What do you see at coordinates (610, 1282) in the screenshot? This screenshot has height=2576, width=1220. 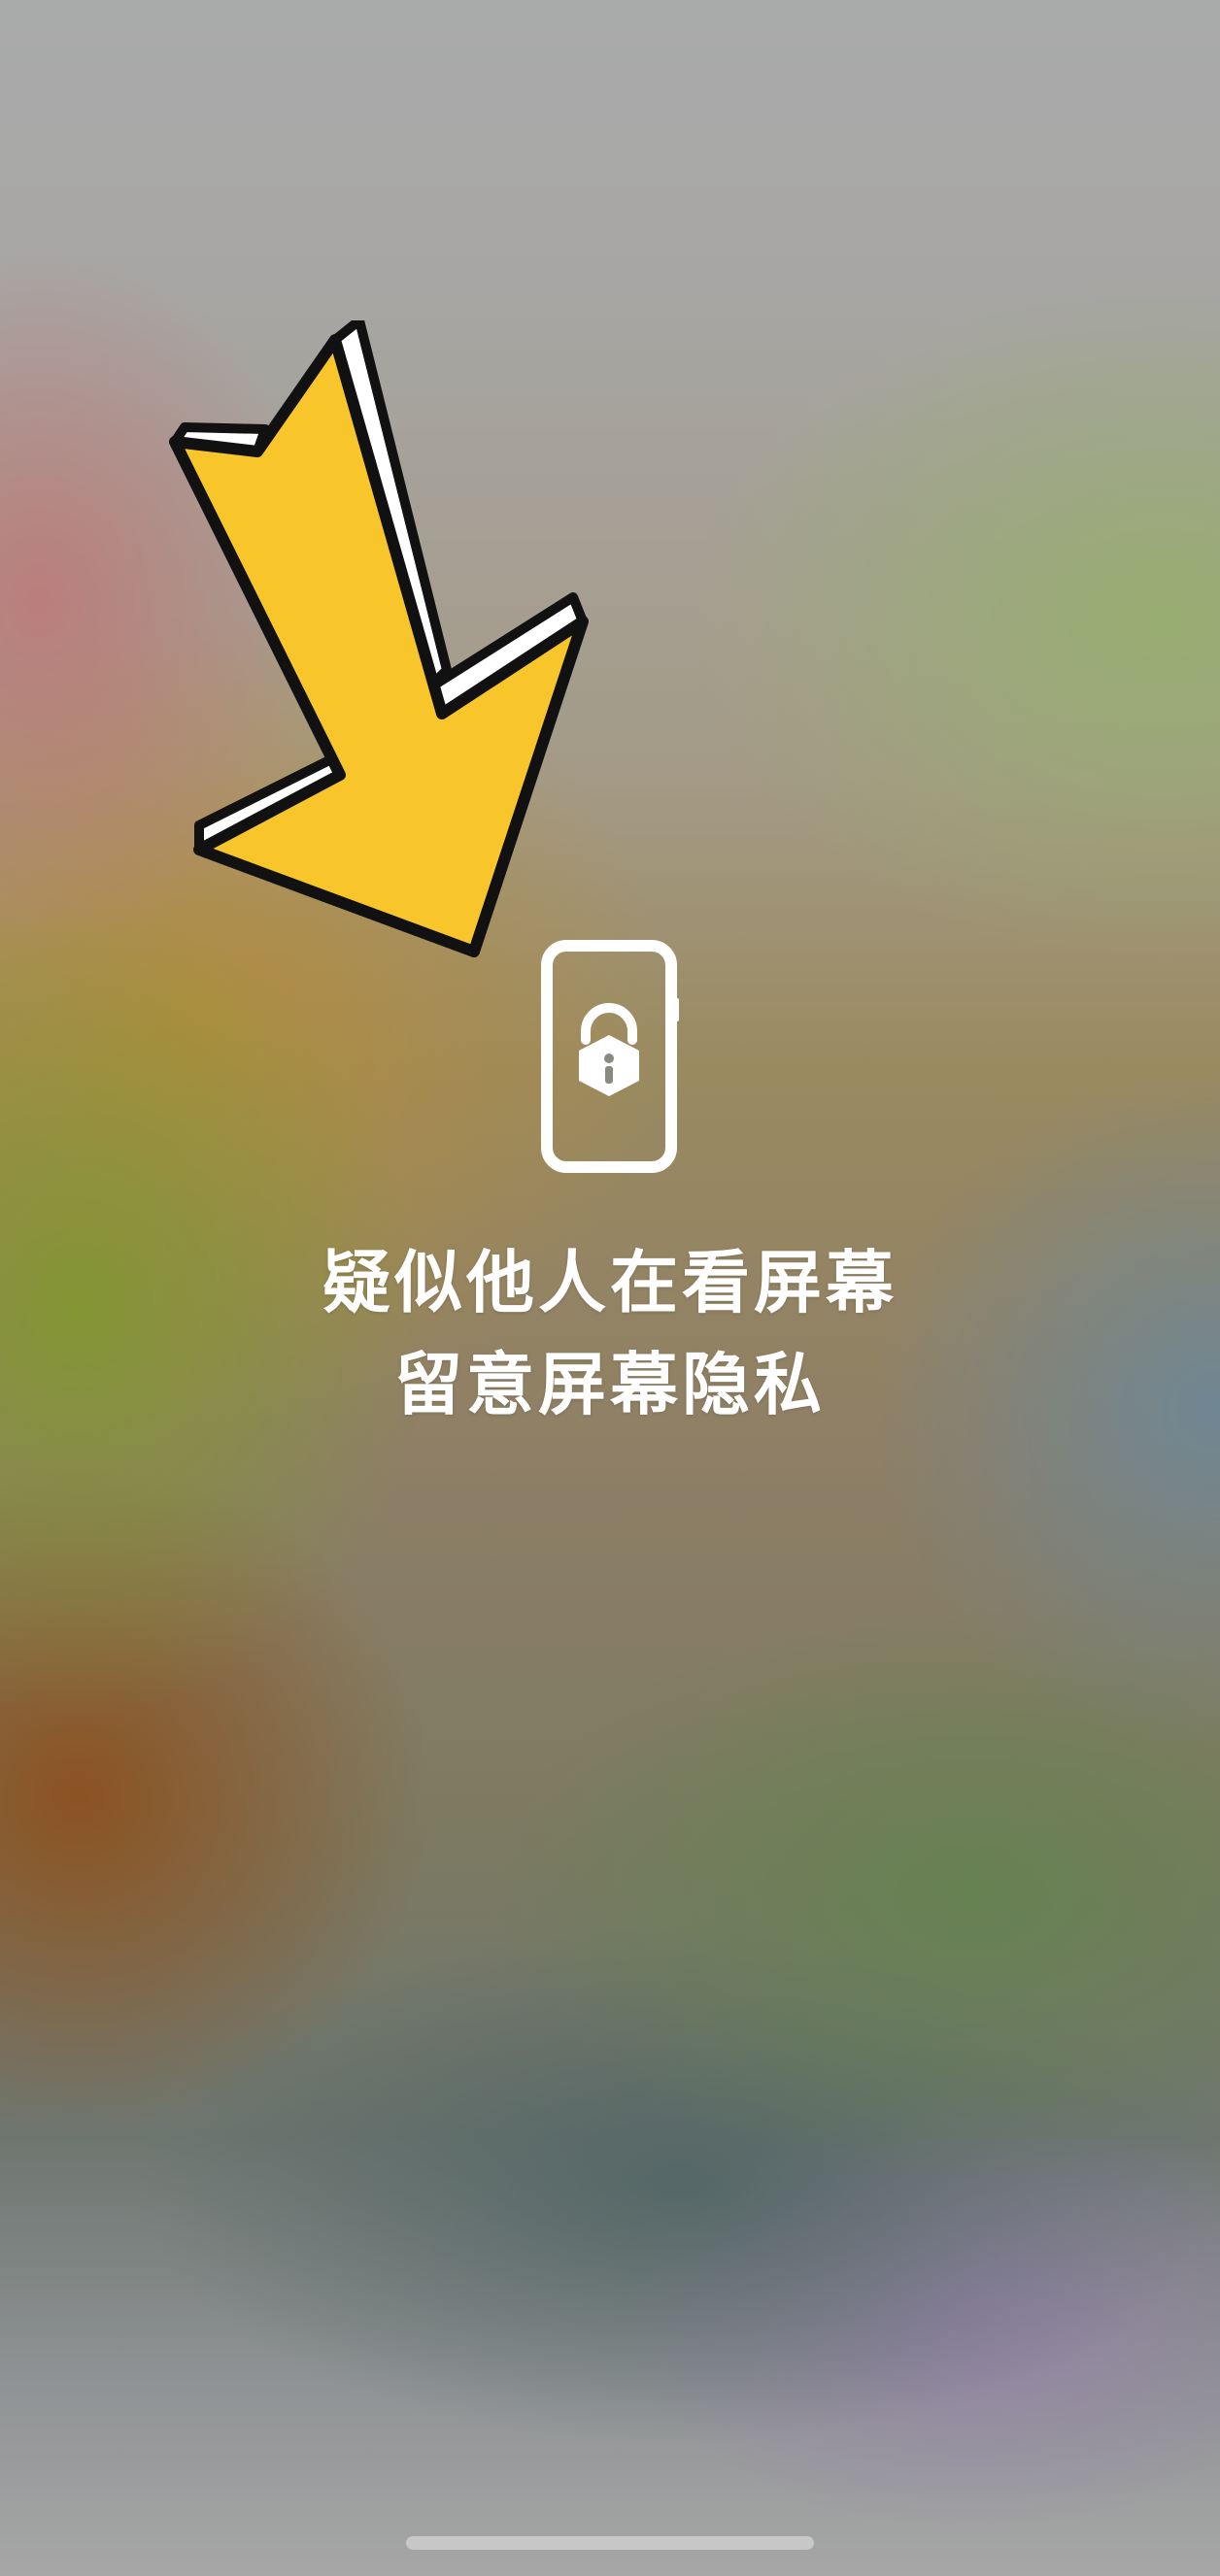 I see `privacy-warning-line1: 疑似他人在看屏幕` at bounding box center [610, 1282].